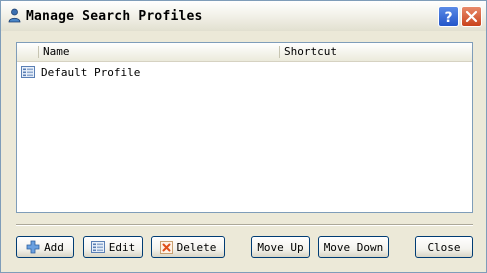  Describe the element at coordinates (54, 247) in the screenshot. I see `add-button-label: Add` at that location.